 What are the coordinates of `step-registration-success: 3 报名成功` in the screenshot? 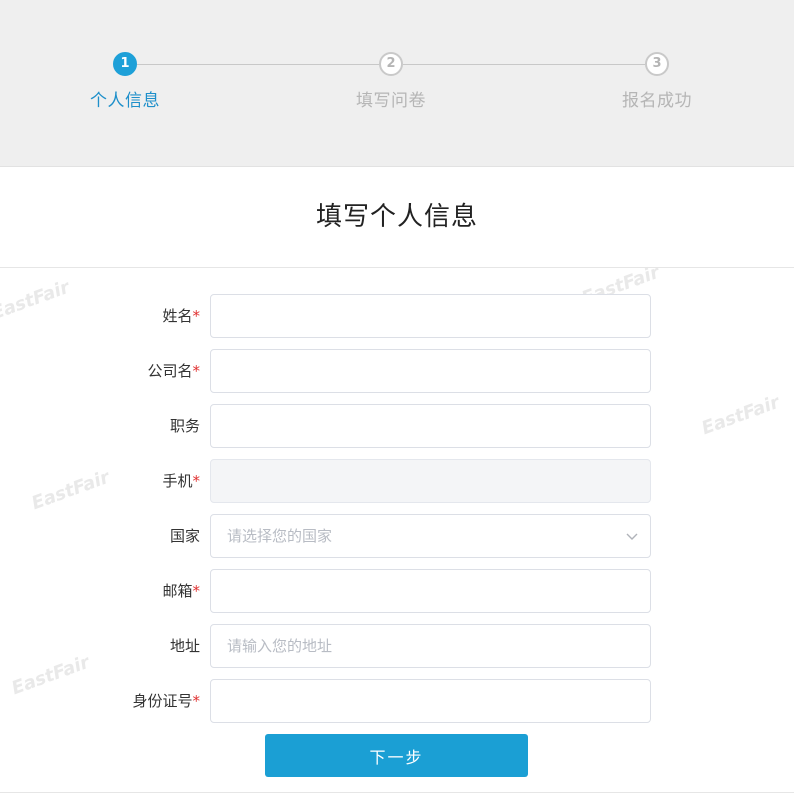 It's located at (657, 81).